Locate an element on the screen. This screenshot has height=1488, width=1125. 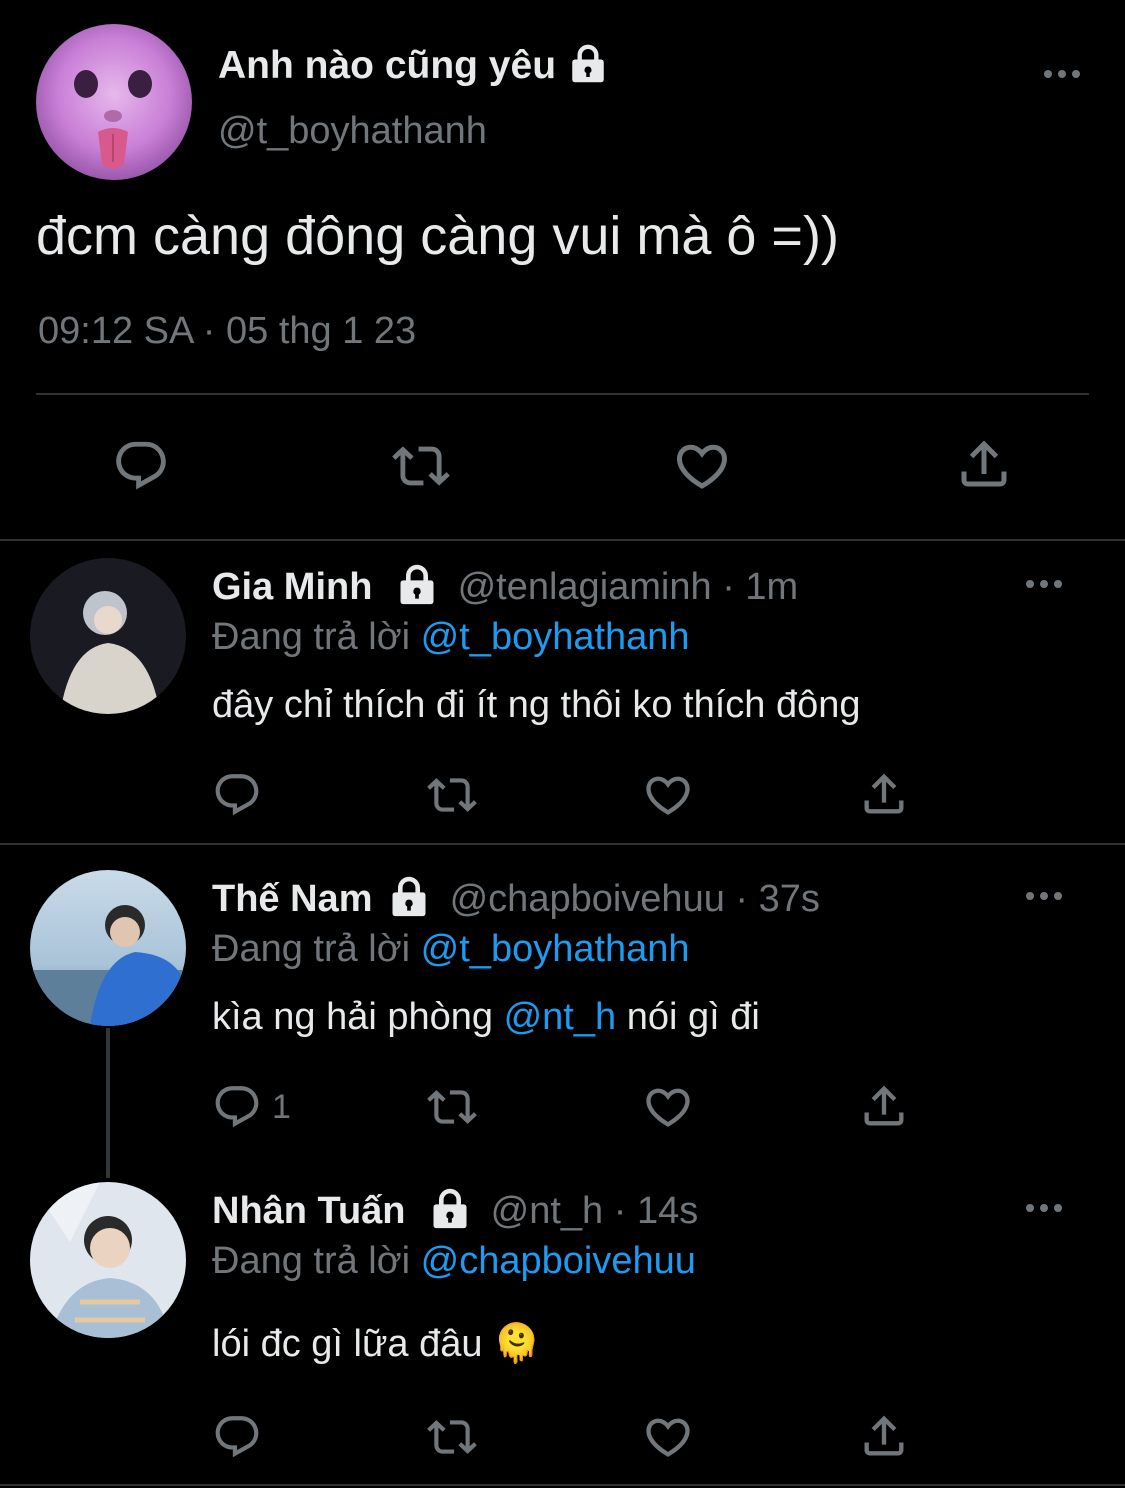
timestamp-divider is located at coordinates (562, 394).